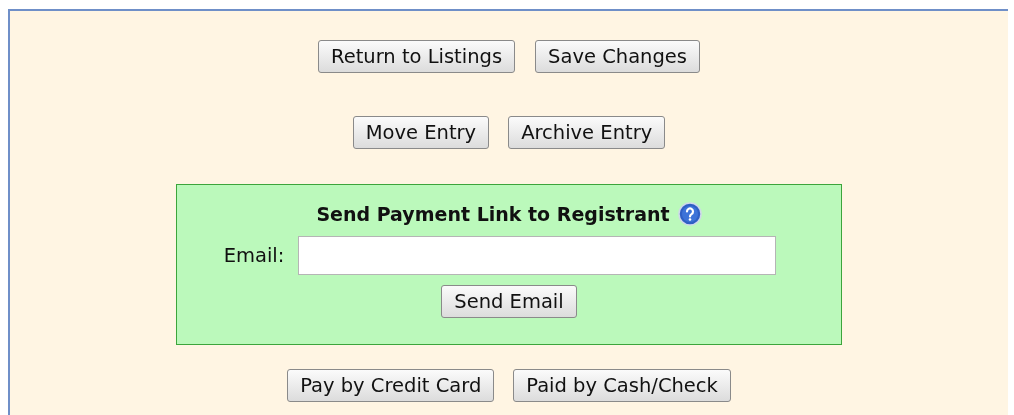 The width and height of the screenshot is (1014, 415). What do you see at coordinates (622, 385) in the screenshot?
I see `action-button: Paid by Cash/Check` at bounding box center [622, 385].